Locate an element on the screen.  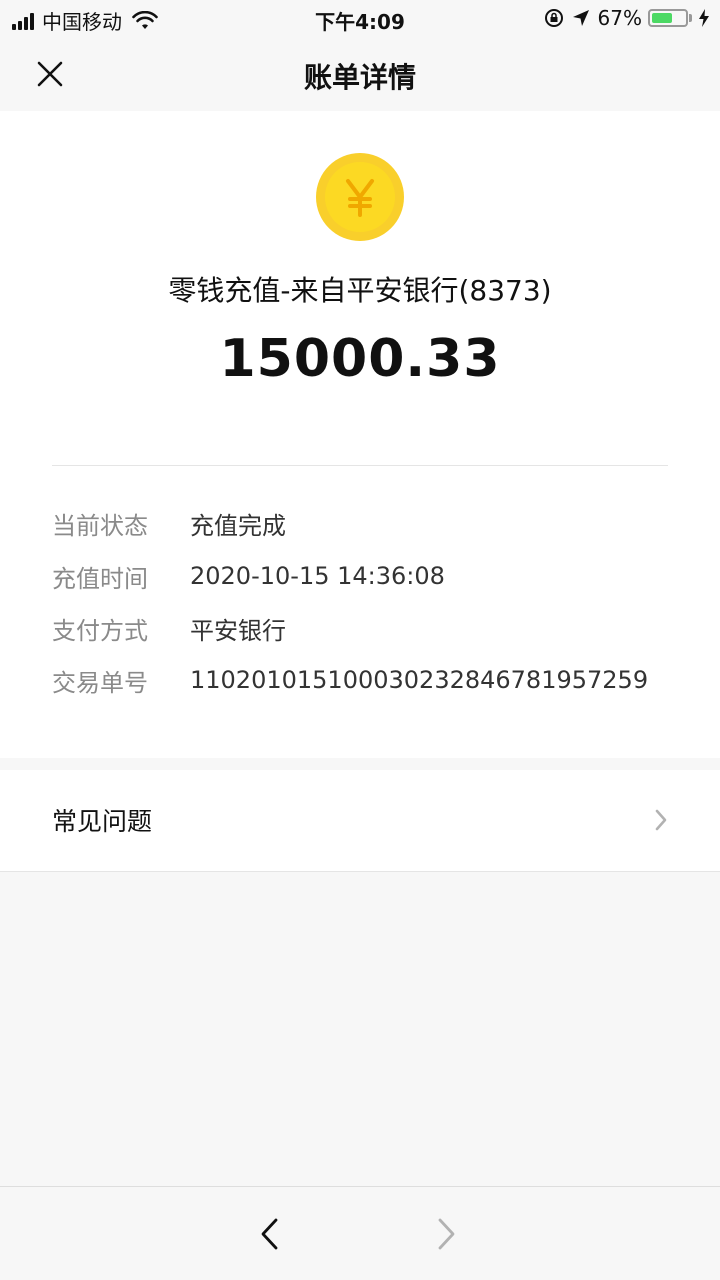
battery-cap is located at coordinates (690, 18).